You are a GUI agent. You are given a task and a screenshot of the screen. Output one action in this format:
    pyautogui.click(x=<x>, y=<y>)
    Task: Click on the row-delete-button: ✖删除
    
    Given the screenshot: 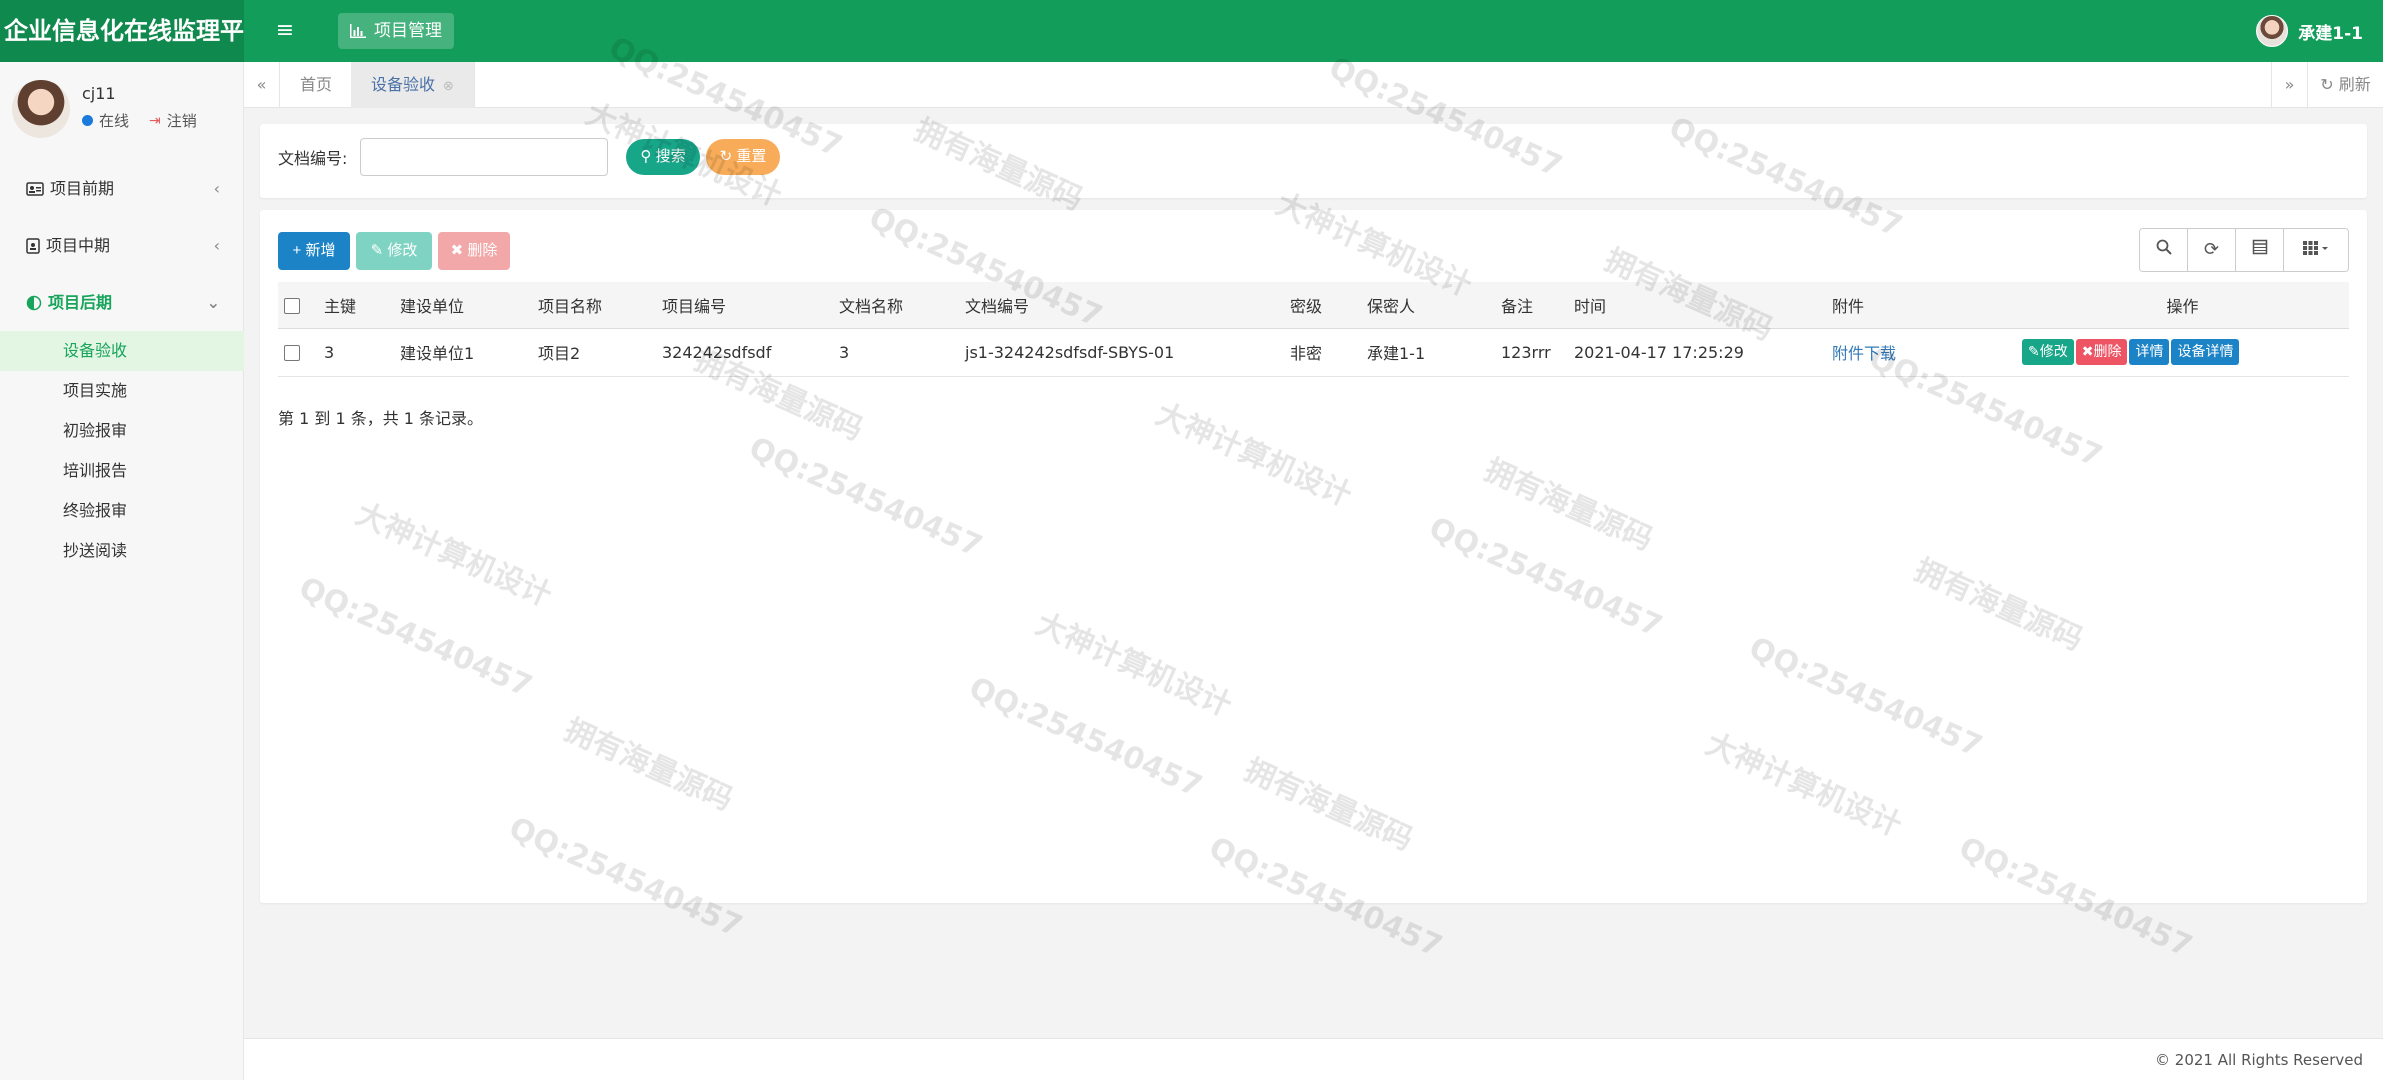 What is the action you would take?
    pyautogui.click(x=2101, y=352)
    